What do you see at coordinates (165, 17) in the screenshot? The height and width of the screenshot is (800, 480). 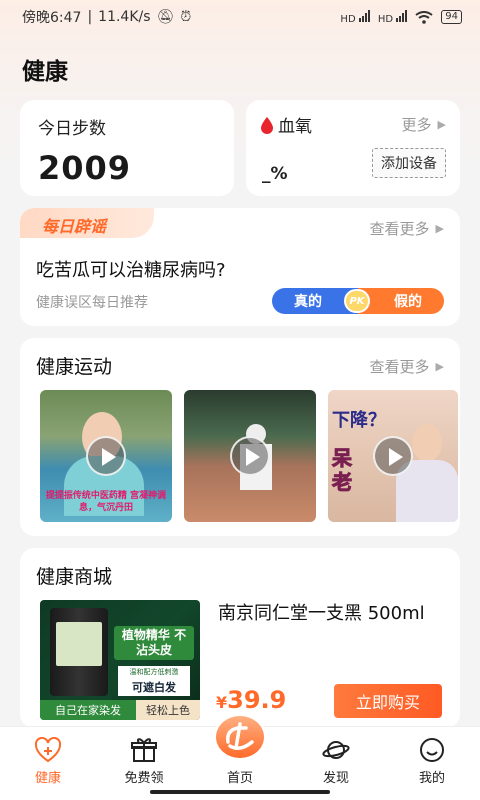 I see `mute-icon: 🔕︎` at bounding box center [165, 17].